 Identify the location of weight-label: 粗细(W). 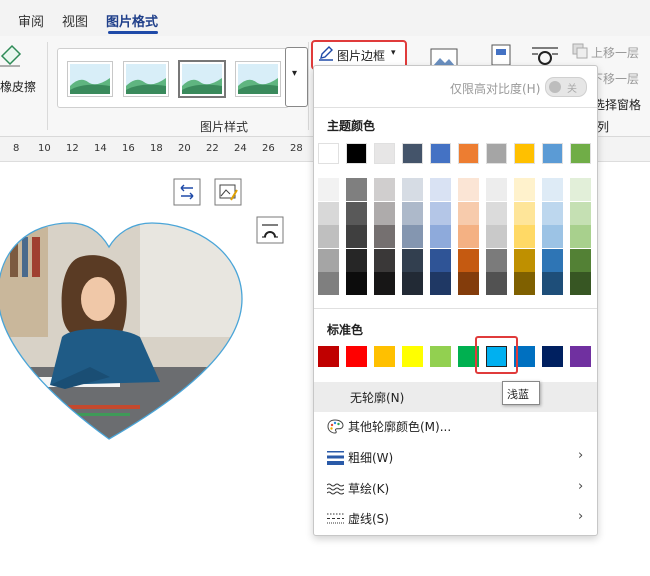
(371, 458).